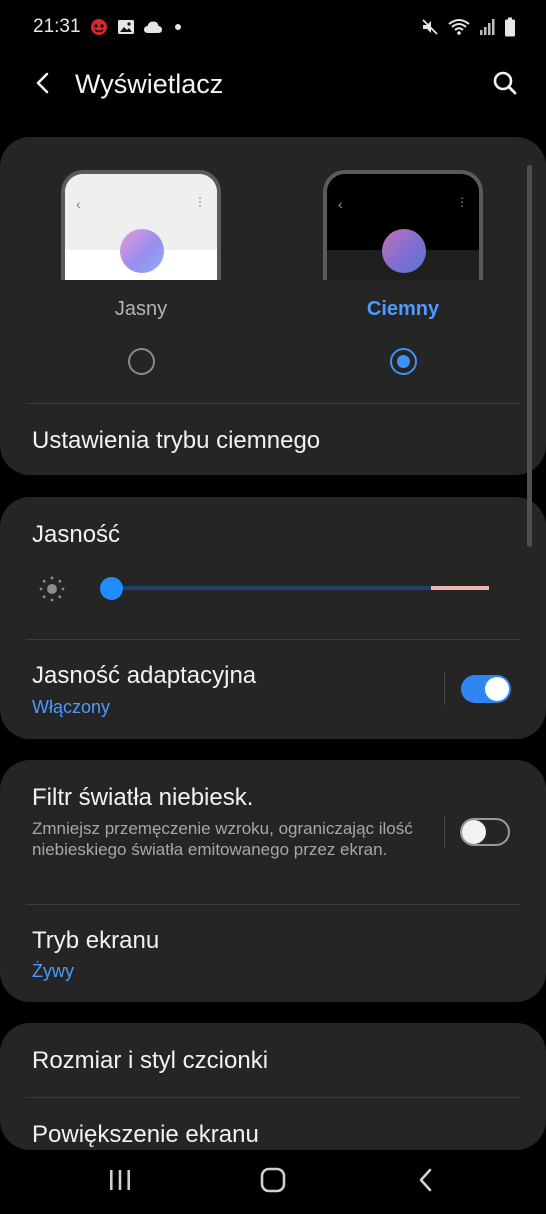 The width and height of the screenshot is (546, 1214). Describe the element at coordinates (53, 971) in the screenshot. I see `screen-mode-value: Żywy` at that location.